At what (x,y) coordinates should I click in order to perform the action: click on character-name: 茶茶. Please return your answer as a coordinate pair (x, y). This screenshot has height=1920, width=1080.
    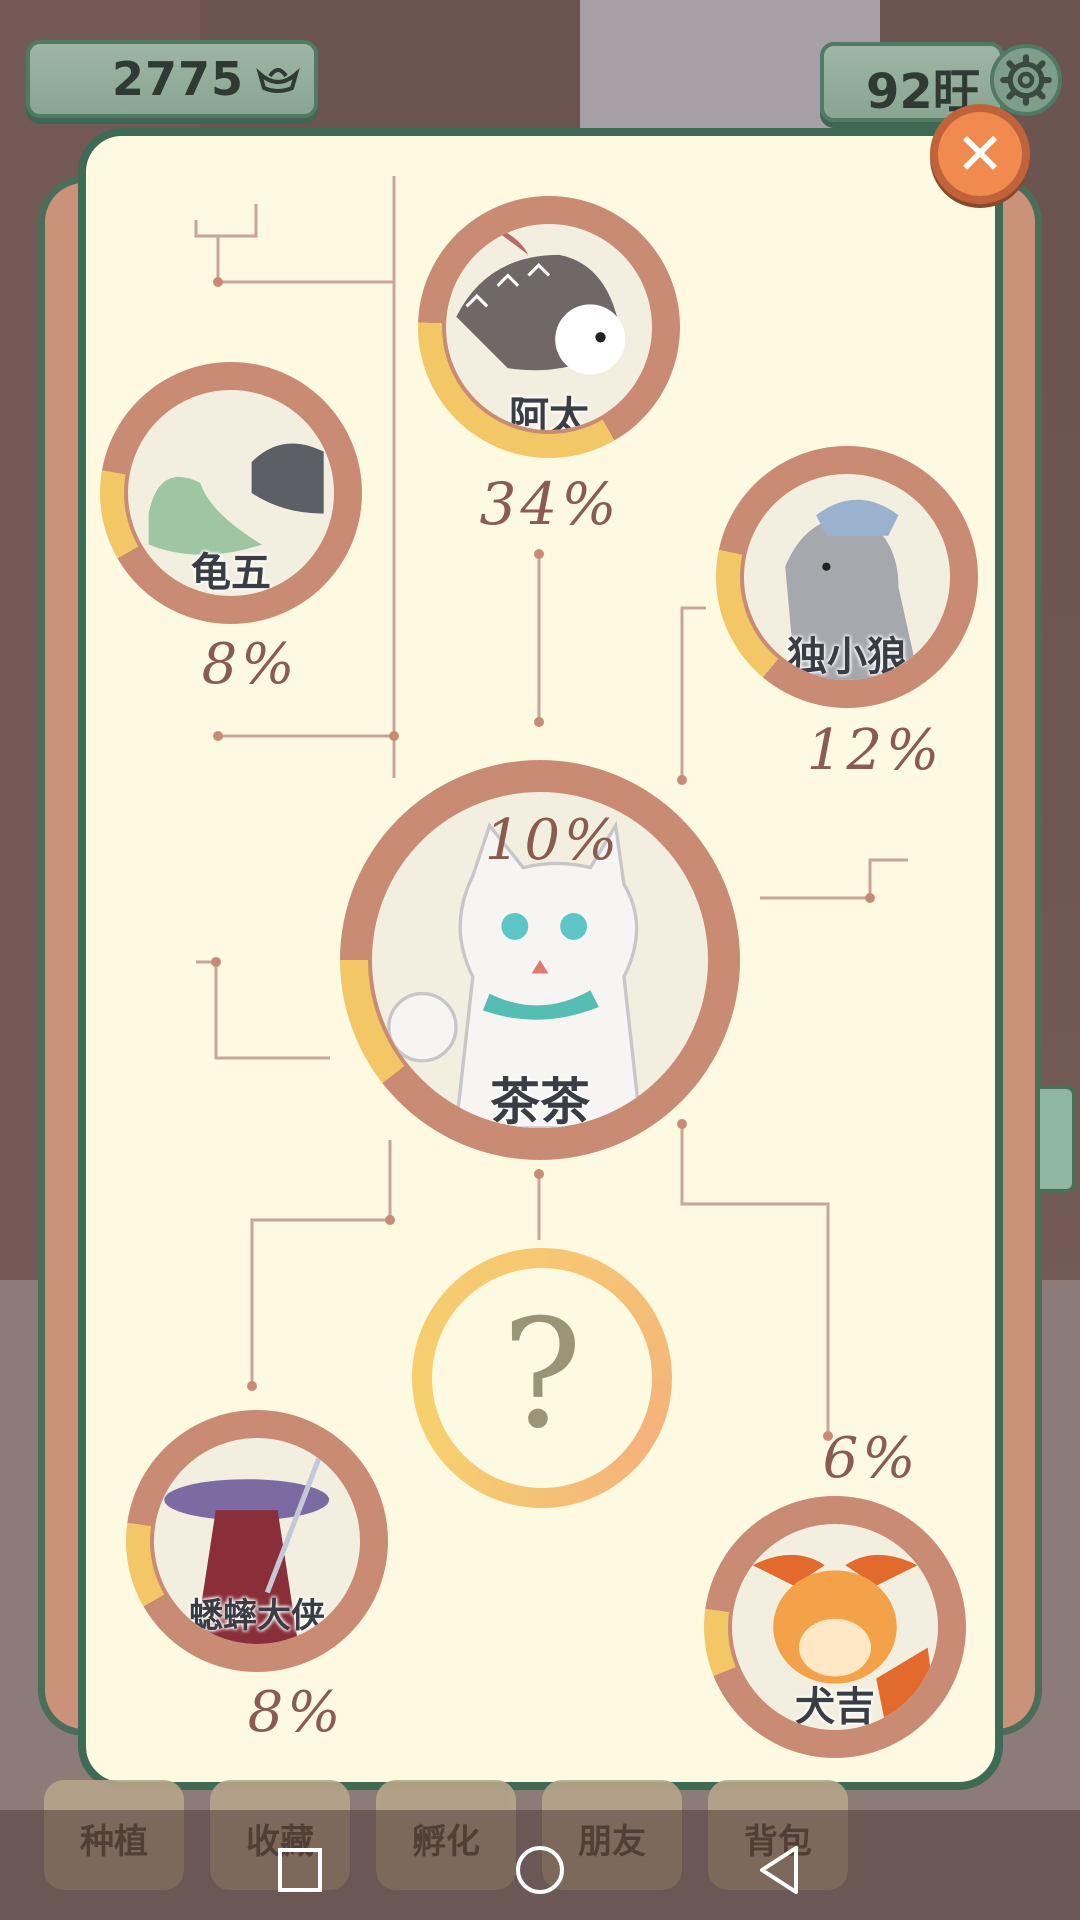
    Looking at the image, I should click on (540, 1102).